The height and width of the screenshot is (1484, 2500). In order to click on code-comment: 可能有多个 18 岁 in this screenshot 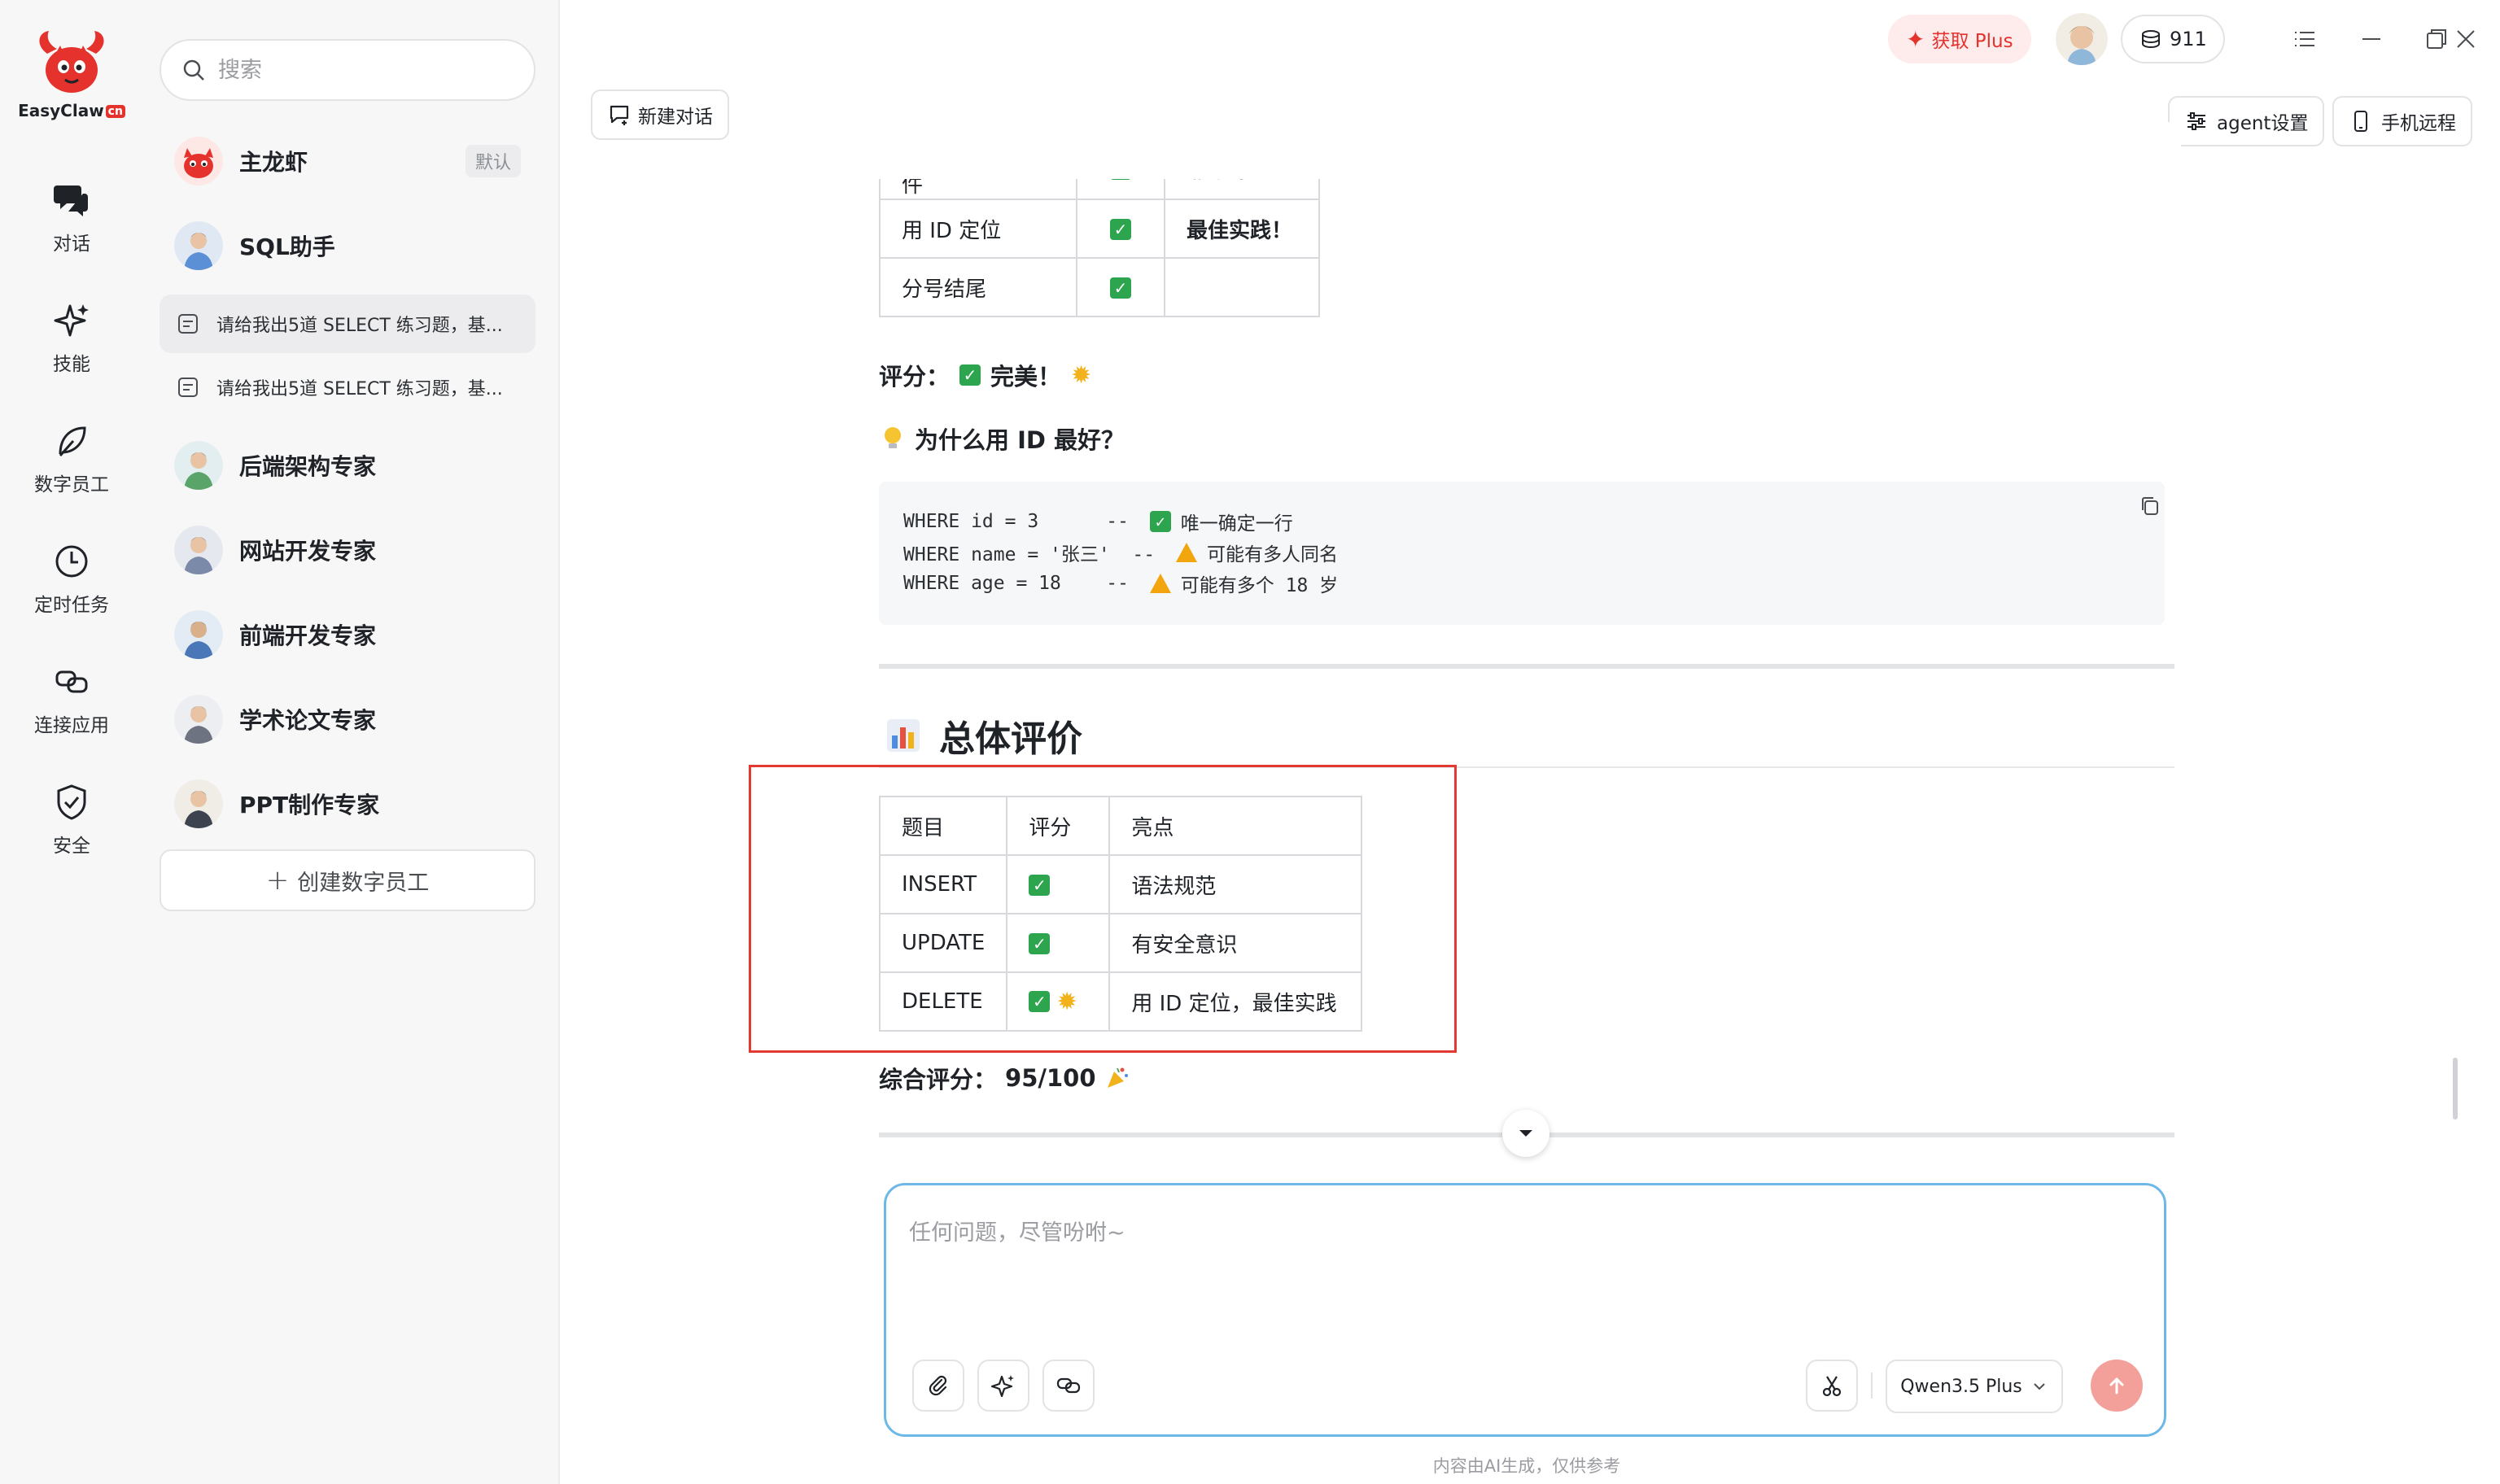, I will do `click(1259, 586)`.